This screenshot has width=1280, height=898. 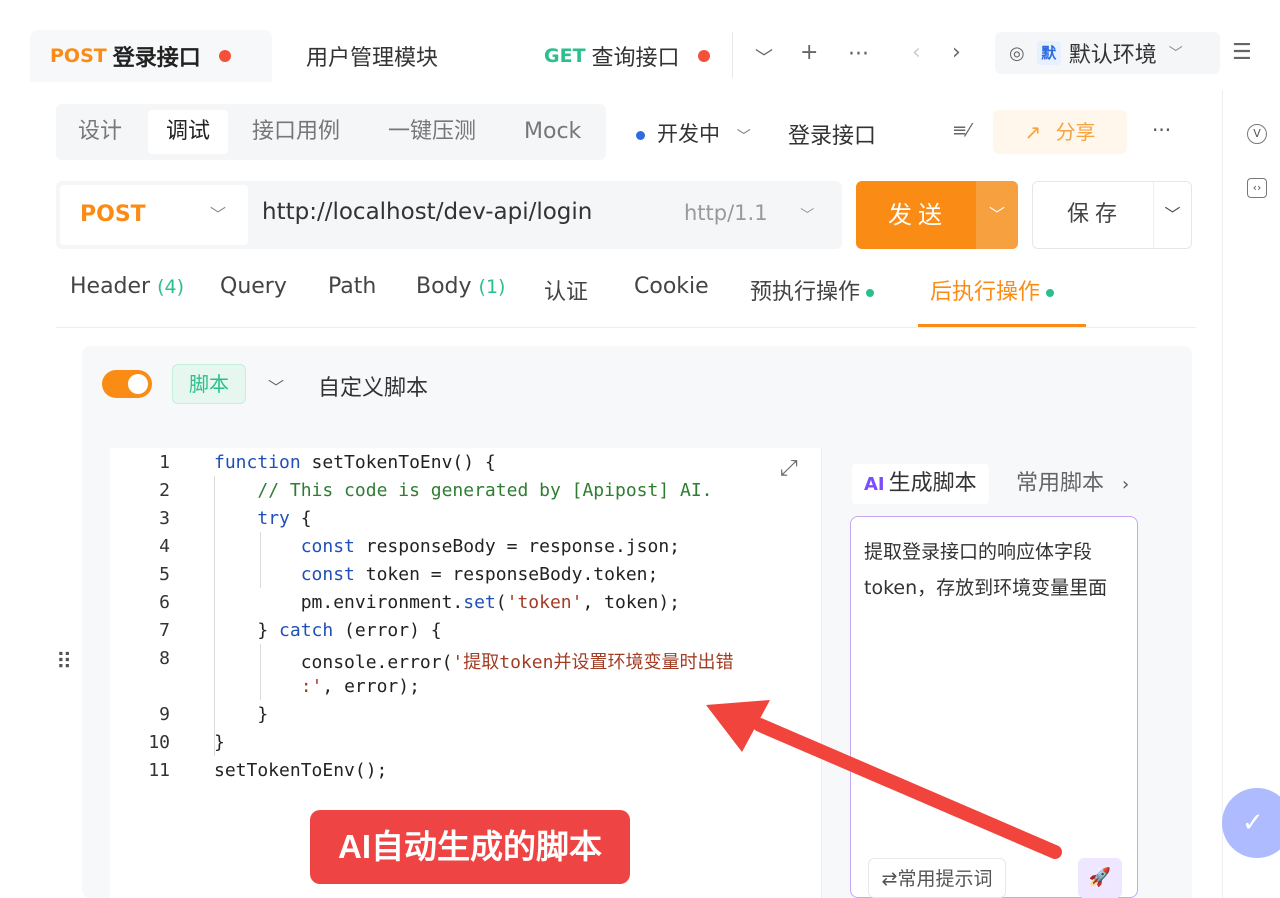 What do you see at coordinates (164, 602) in the screenshot?
I see `line-number: 6` at bounding box center [164, 602].